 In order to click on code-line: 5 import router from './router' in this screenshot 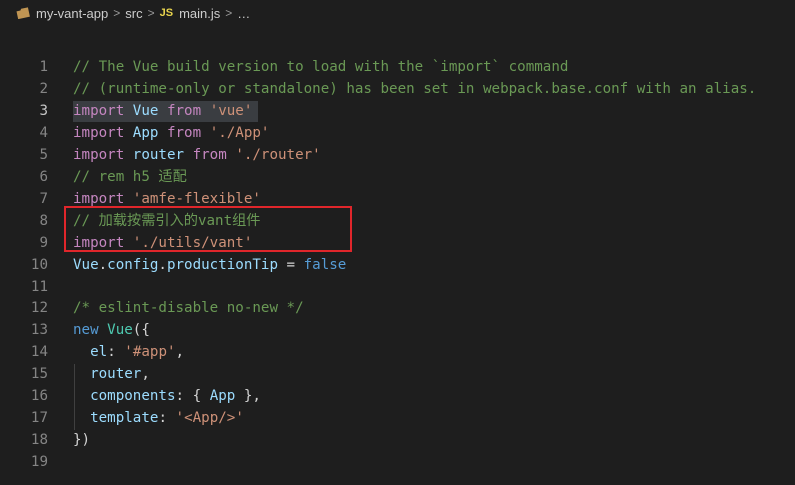, I will do `click(397, 155)`.